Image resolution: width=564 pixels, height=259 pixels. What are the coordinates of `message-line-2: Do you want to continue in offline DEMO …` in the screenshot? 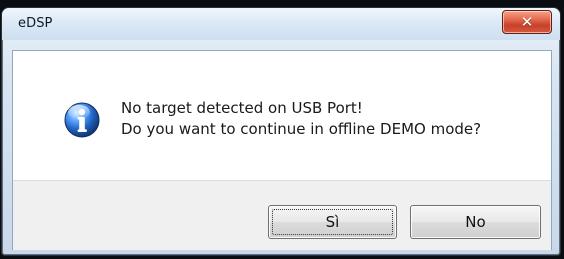 It's located at (301, 129).